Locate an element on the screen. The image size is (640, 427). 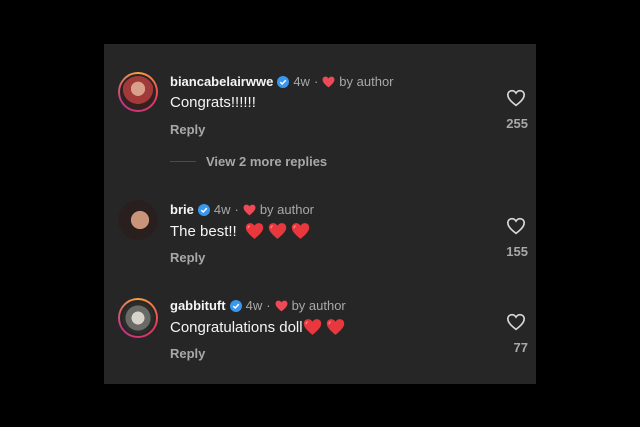
comment-meta: brie 4w · by author is located at coordinates (242, 209).